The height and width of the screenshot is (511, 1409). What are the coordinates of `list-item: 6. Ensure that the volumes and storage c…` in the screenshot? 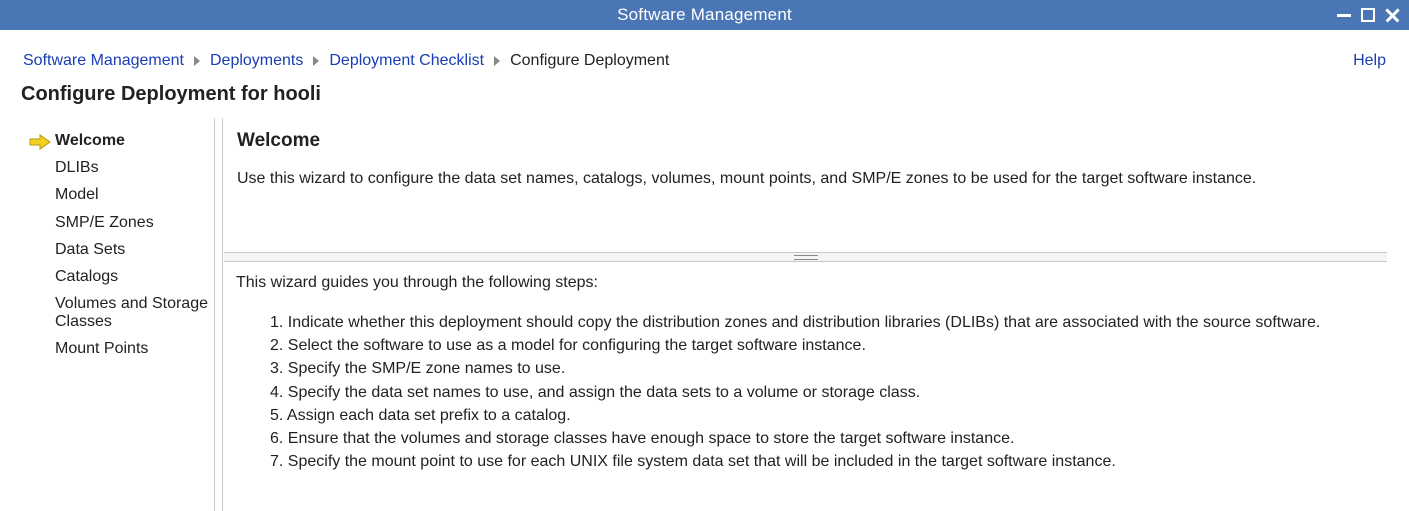 It's located at (642, 438).